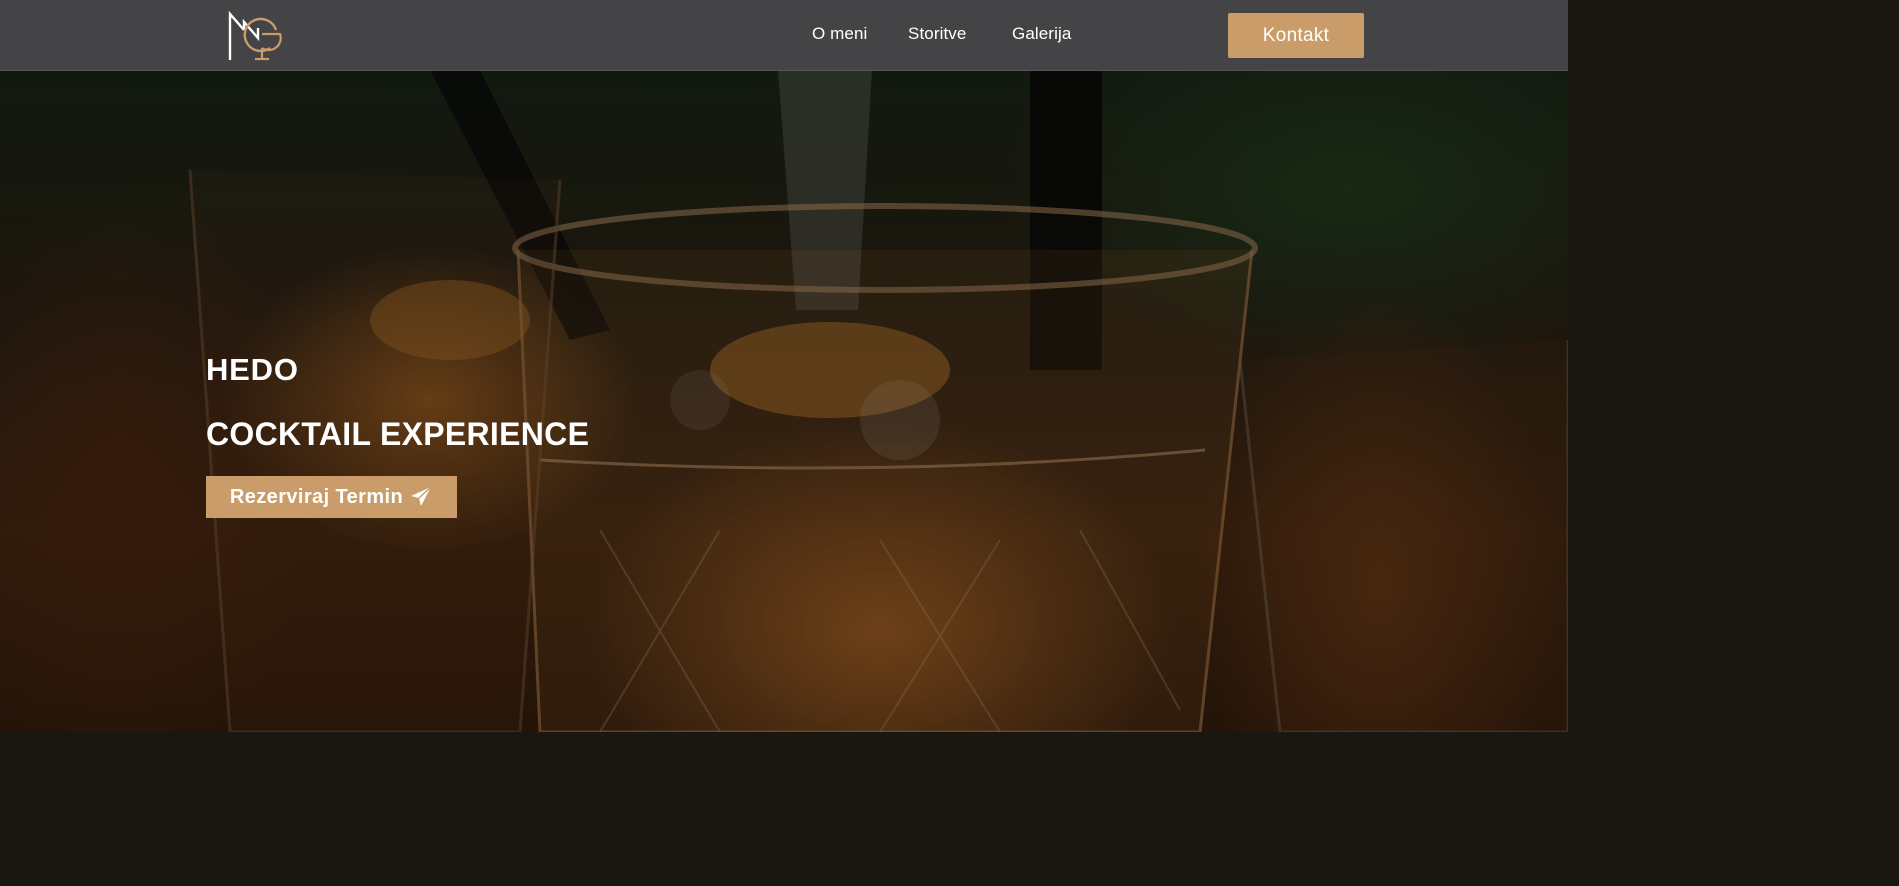  What do you see at coordinates (839, 34) in the screenshot?
I see `nav-link-o-meni: O meni` at bounding box center [839, 34].